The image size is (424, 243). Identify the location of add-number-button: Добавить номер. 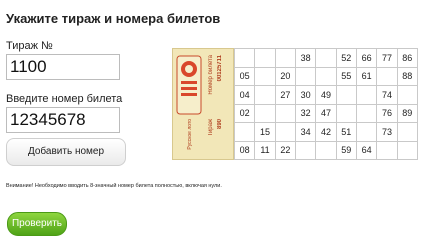
(66, 152).